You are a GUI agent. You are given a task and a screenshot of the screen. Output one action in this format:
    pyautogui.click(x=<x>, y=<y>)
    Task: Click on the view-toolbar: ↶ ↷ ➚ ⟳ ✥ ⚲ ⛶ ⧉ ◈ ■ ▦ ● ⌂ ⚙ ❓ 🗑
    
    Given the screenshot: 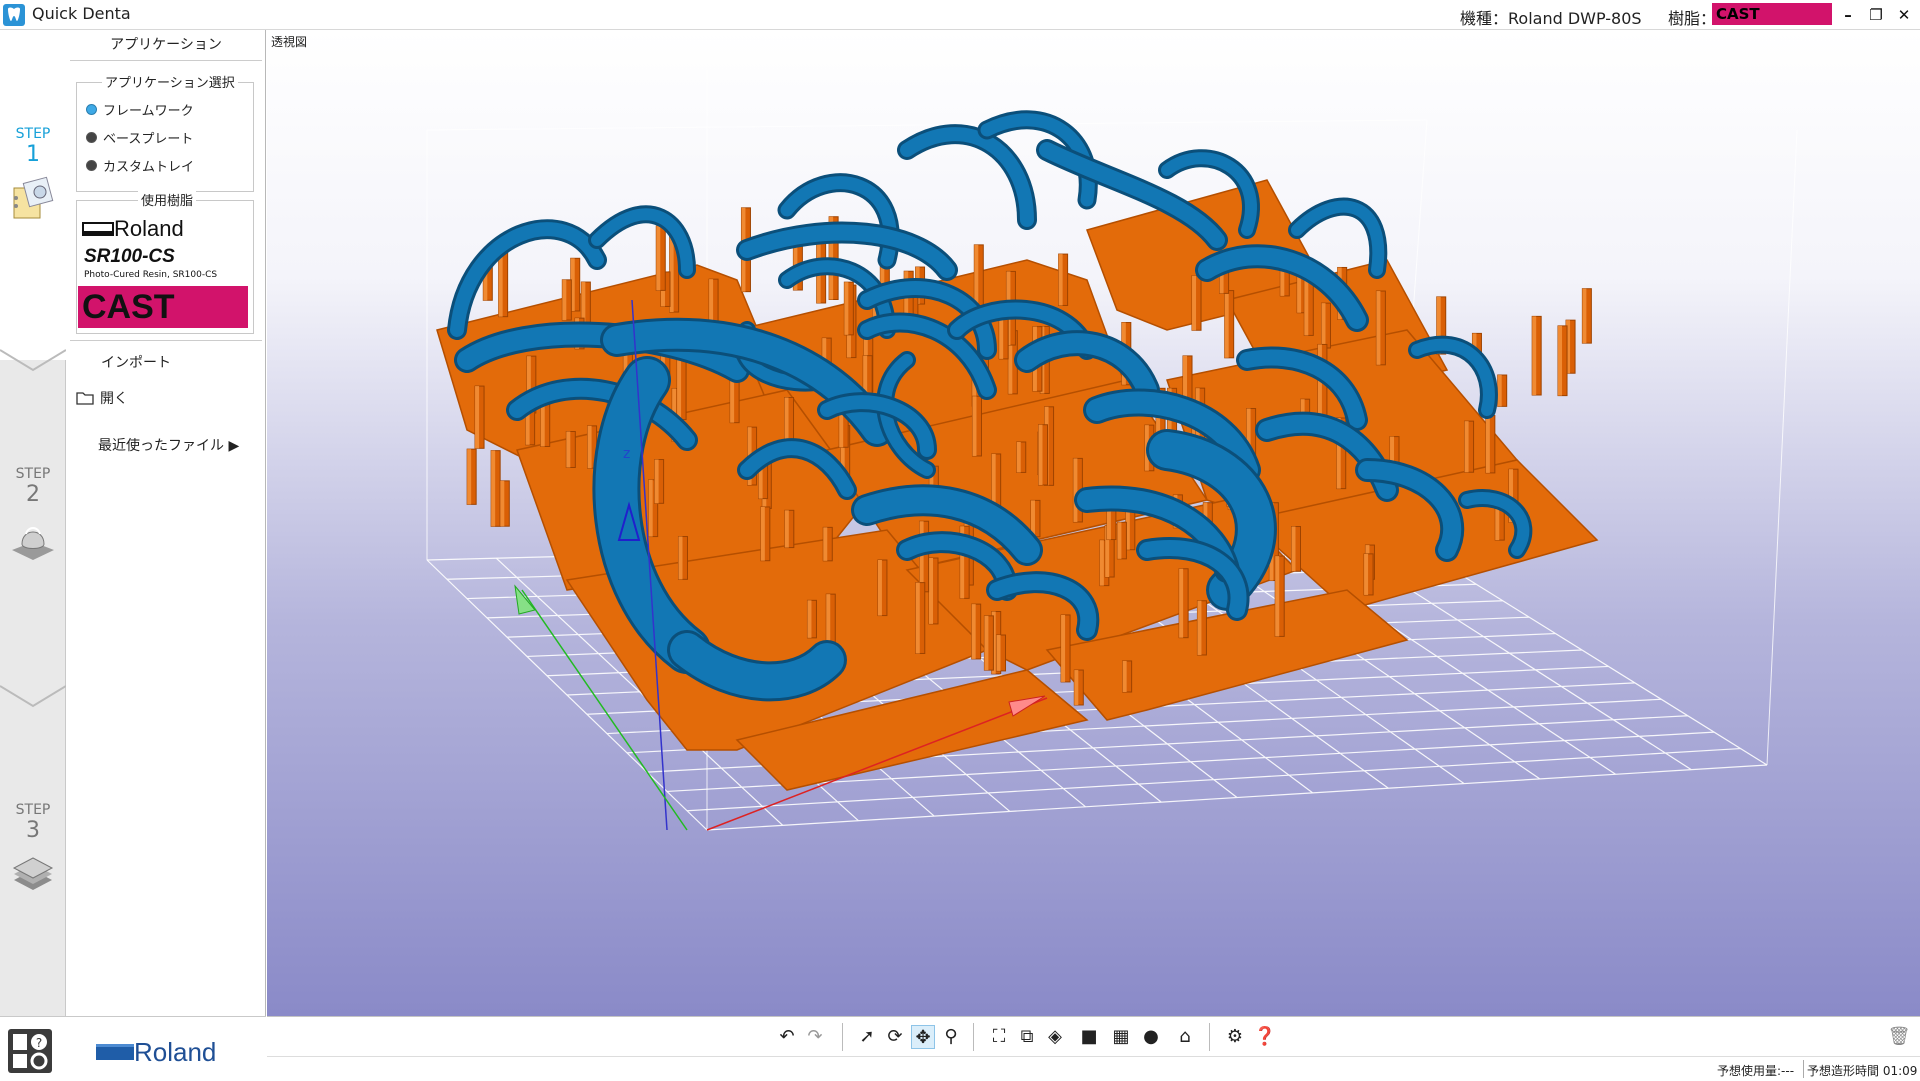 What is the action you would take?
    pyautogui.click(x=1093, y=1036)
    